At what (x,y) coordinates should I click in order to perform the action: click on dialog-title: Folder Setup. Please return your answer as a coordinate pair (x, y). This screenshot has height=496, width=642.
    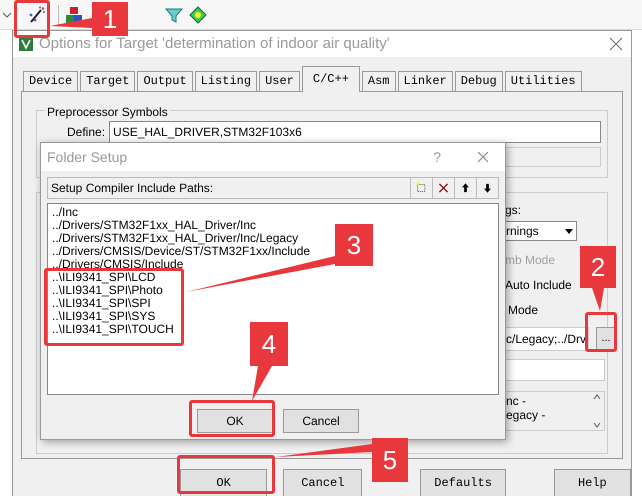
    Looking at the image, I should click on (87, 157).